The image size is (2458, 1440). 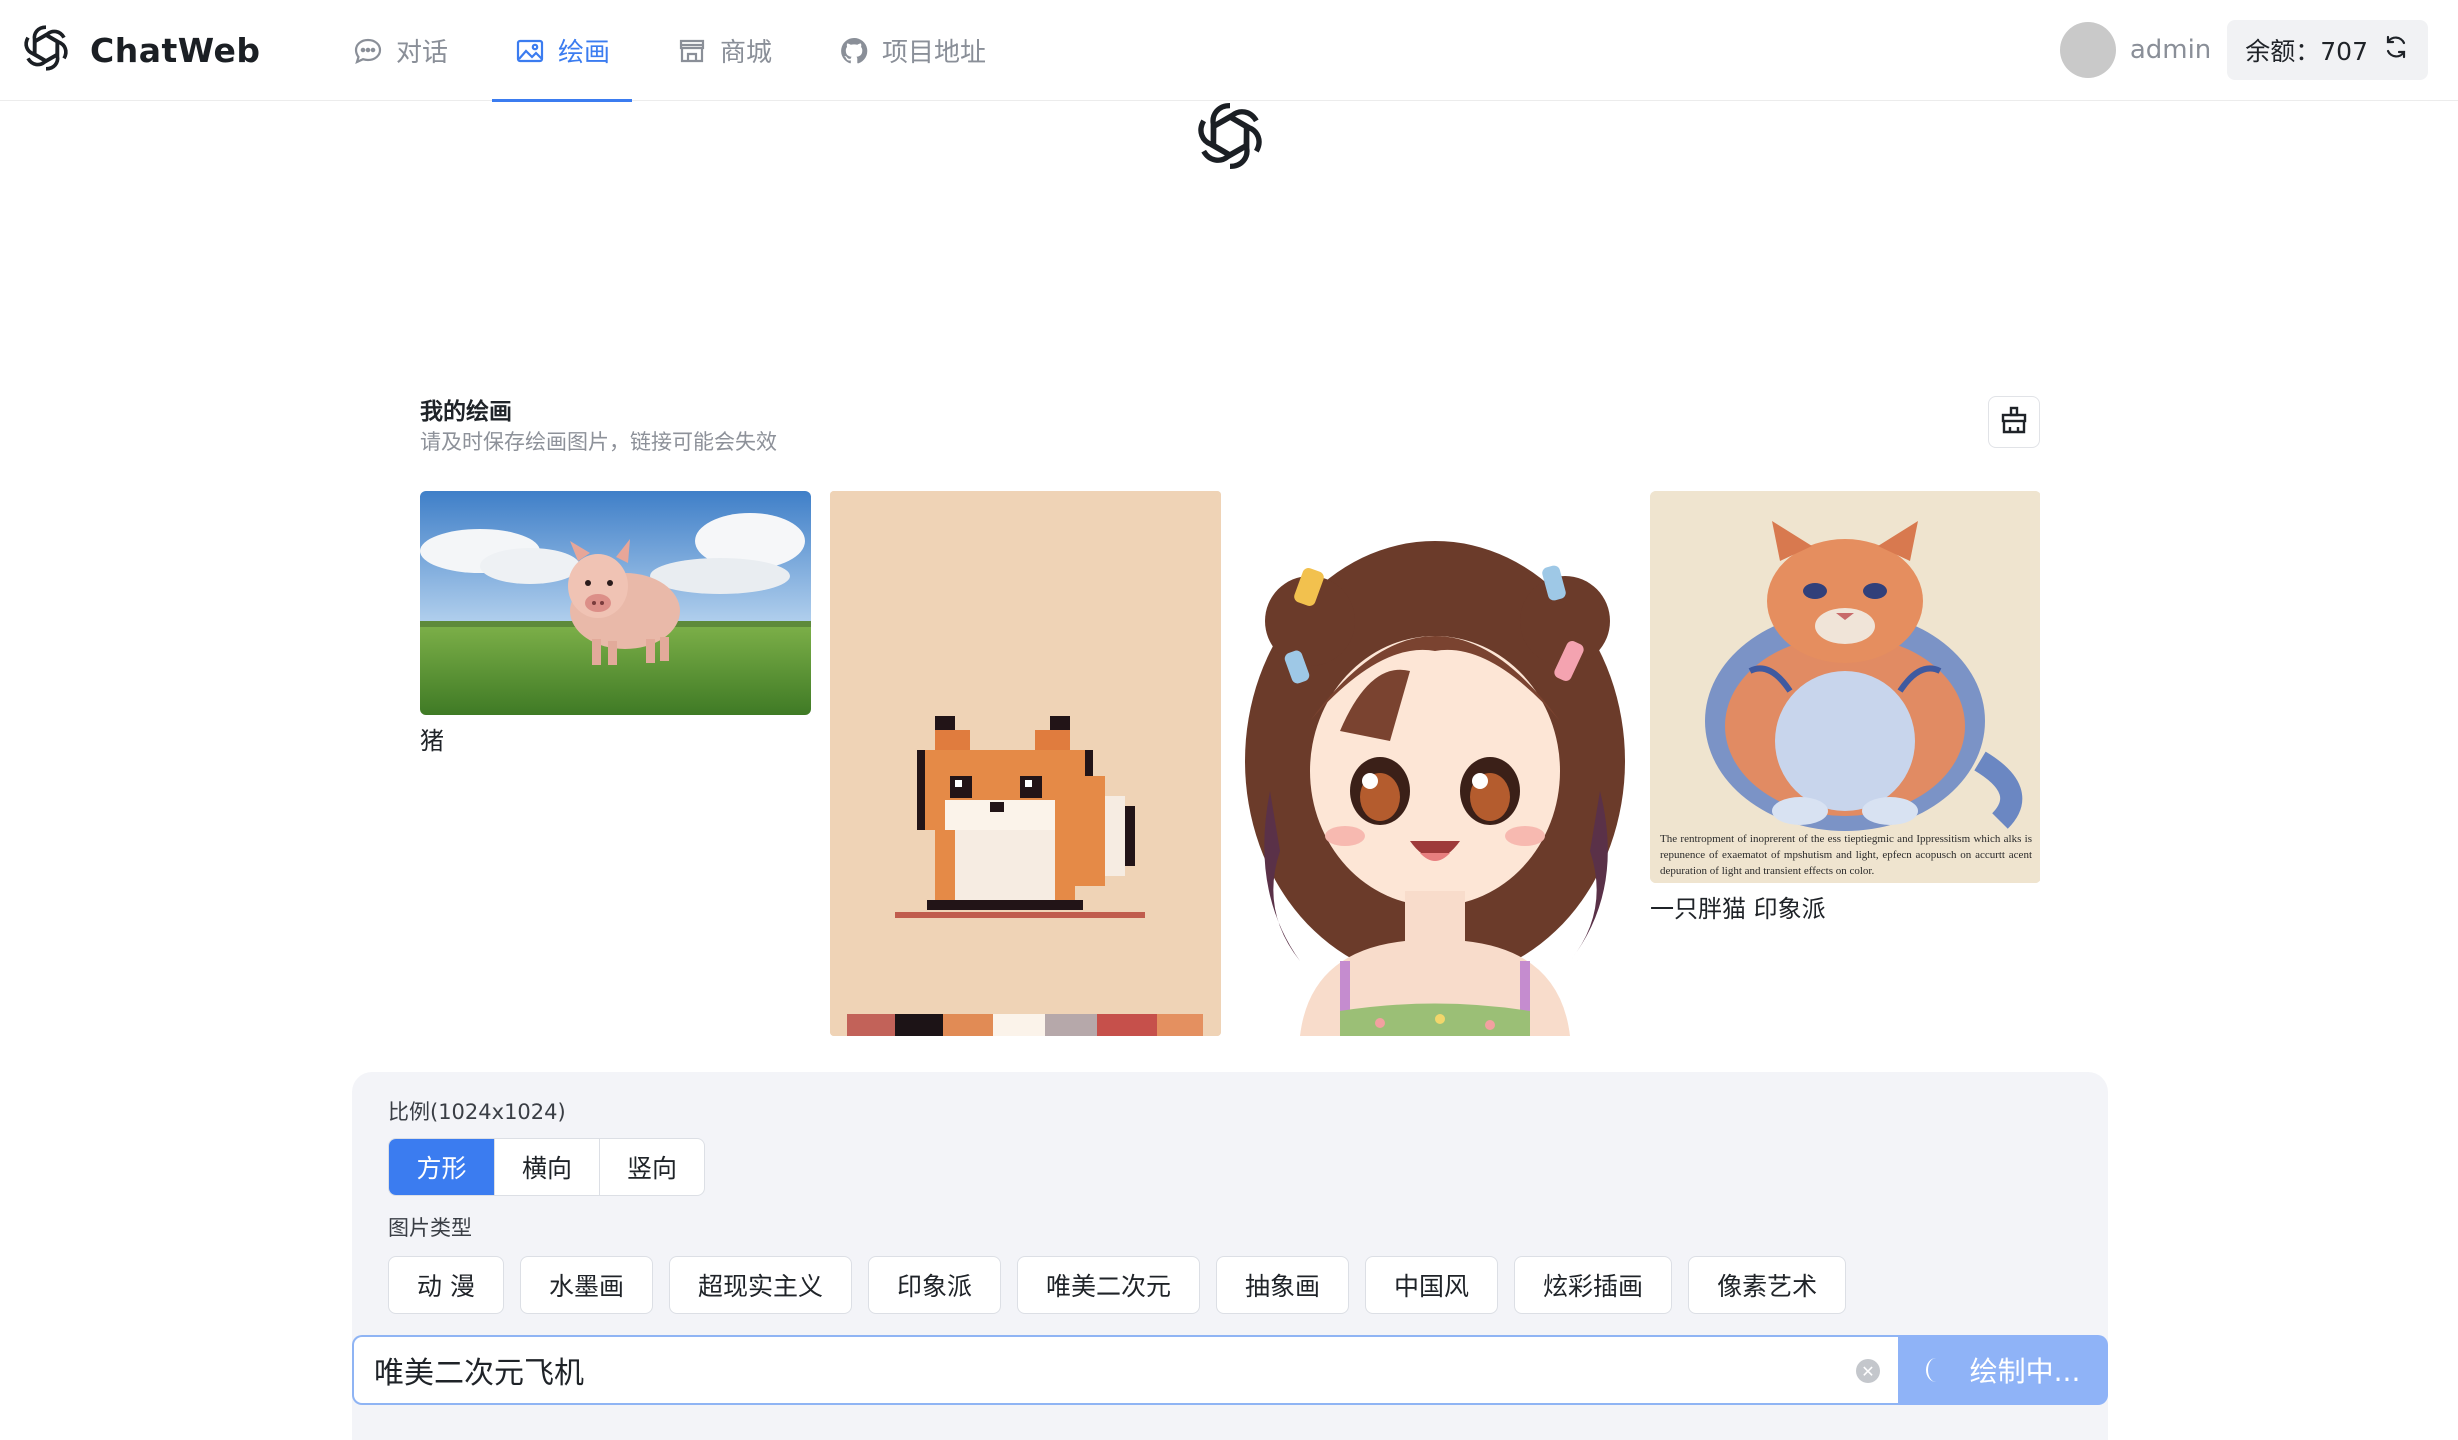 I want to click on style-pixel-art-button: 像素艺术, so click(x=1767, y=1285).